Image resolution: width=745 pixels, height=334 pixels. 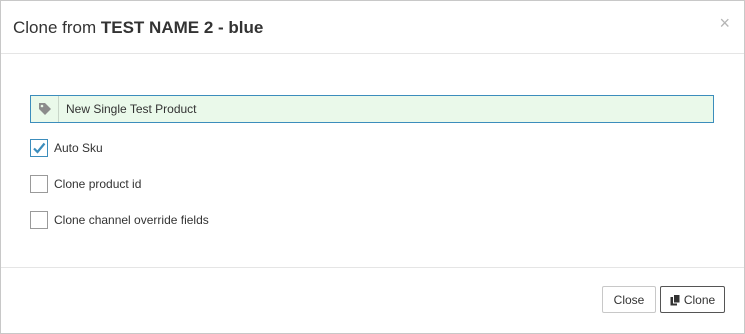 I want to click on clone-channel-override-label: Clone channel override fields, so click(x=131, y=220).